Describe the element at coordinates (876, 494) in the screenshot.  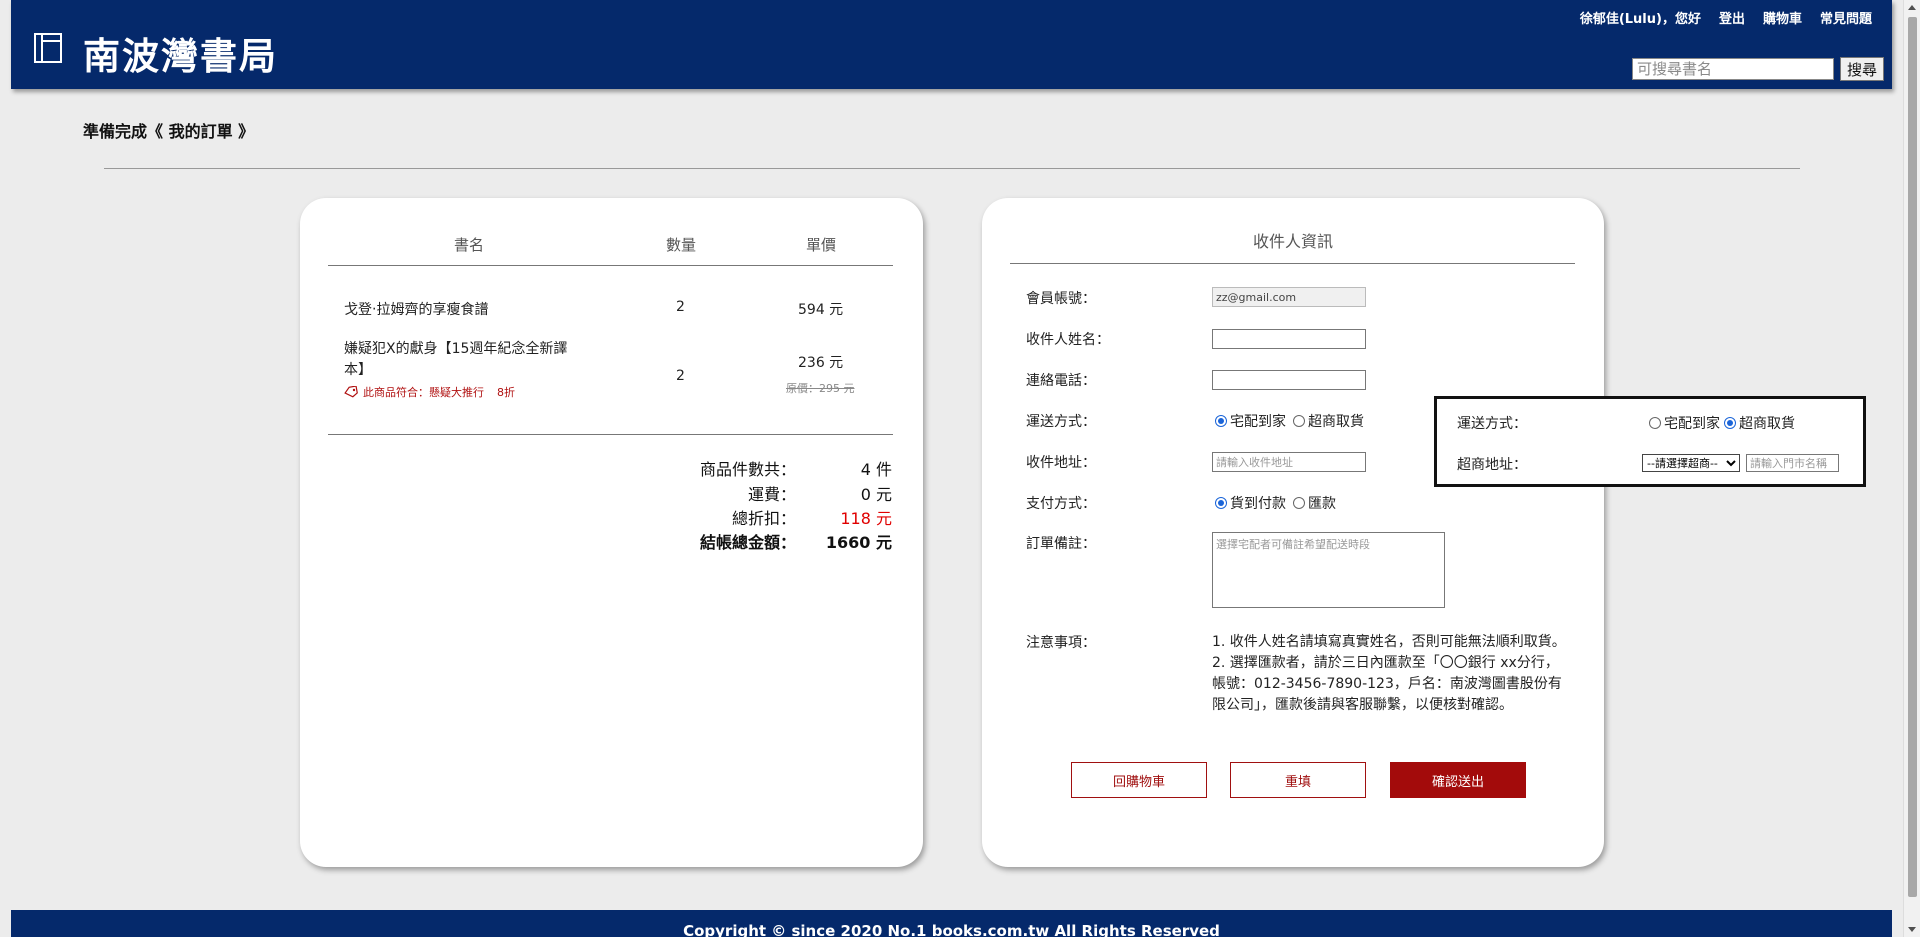
I see `summary-shipping-value: 0 元` at that location.